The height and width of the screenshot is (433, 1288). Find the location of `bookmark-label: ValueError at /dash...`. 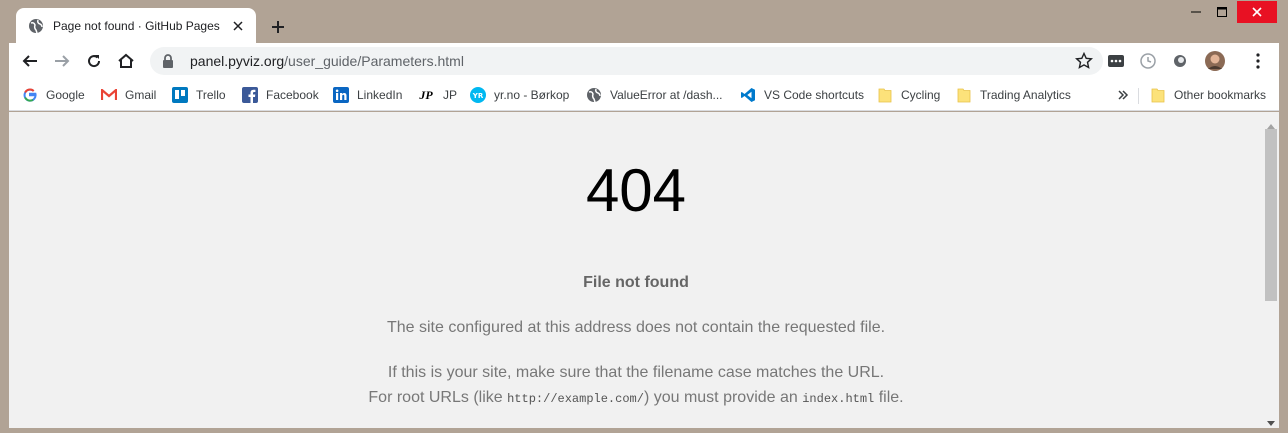

bookmark-label: ValueError at /dash... is located at coordinates (666, 95).